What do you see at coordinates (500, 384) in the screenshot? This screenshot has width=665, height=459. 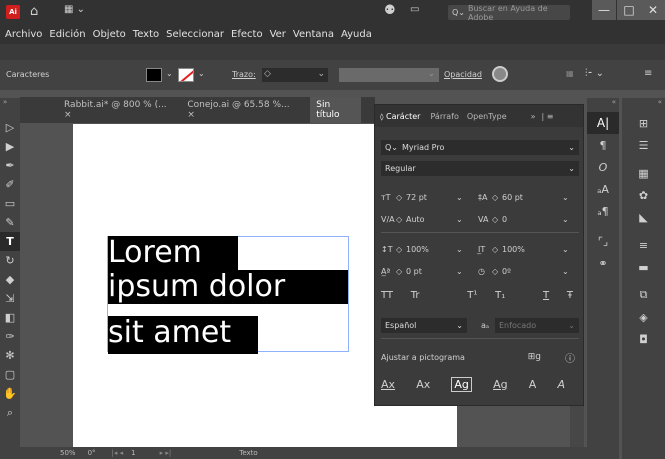 I see `snap-proximity-button: Ag` at bounding box center [500, 384].